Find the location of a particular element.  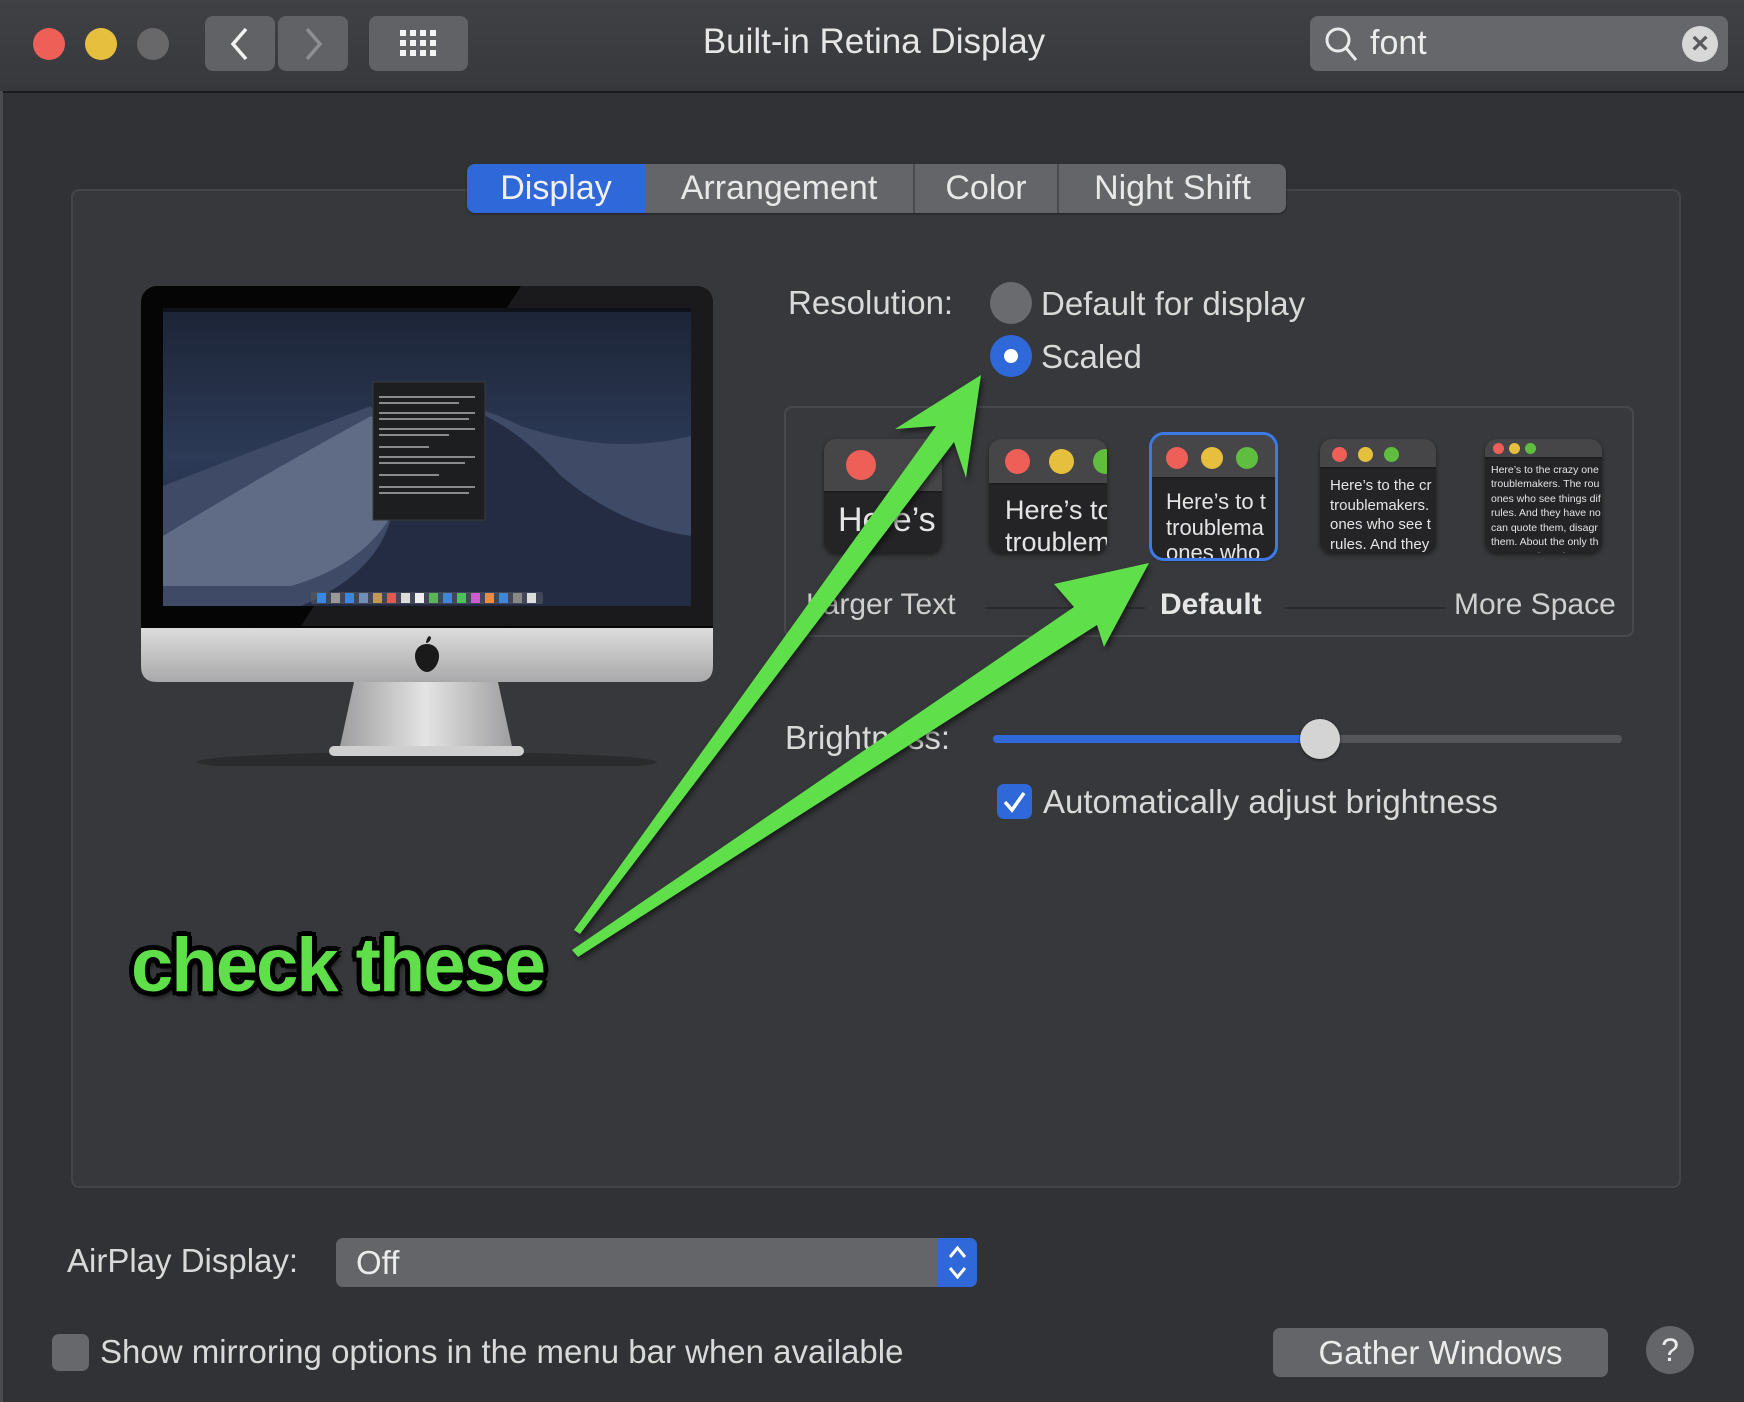

arrow-to-scaled is located at coordinates (777, 654).